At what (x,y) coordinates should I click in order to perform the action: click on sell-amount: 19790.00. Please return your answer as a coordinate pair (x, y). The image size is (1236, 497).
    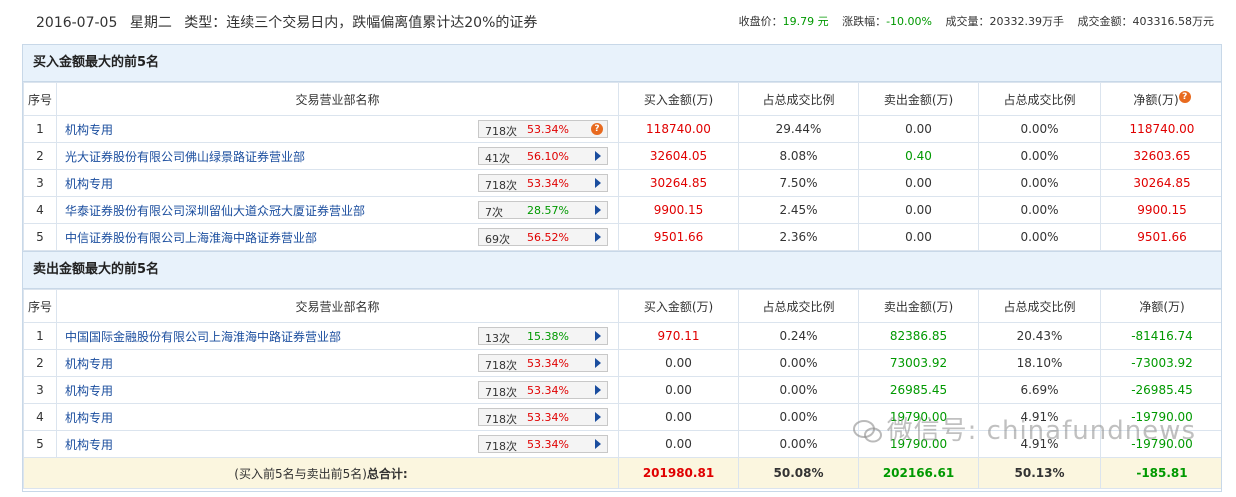
    Looking at the image, I should click on (918, 417).